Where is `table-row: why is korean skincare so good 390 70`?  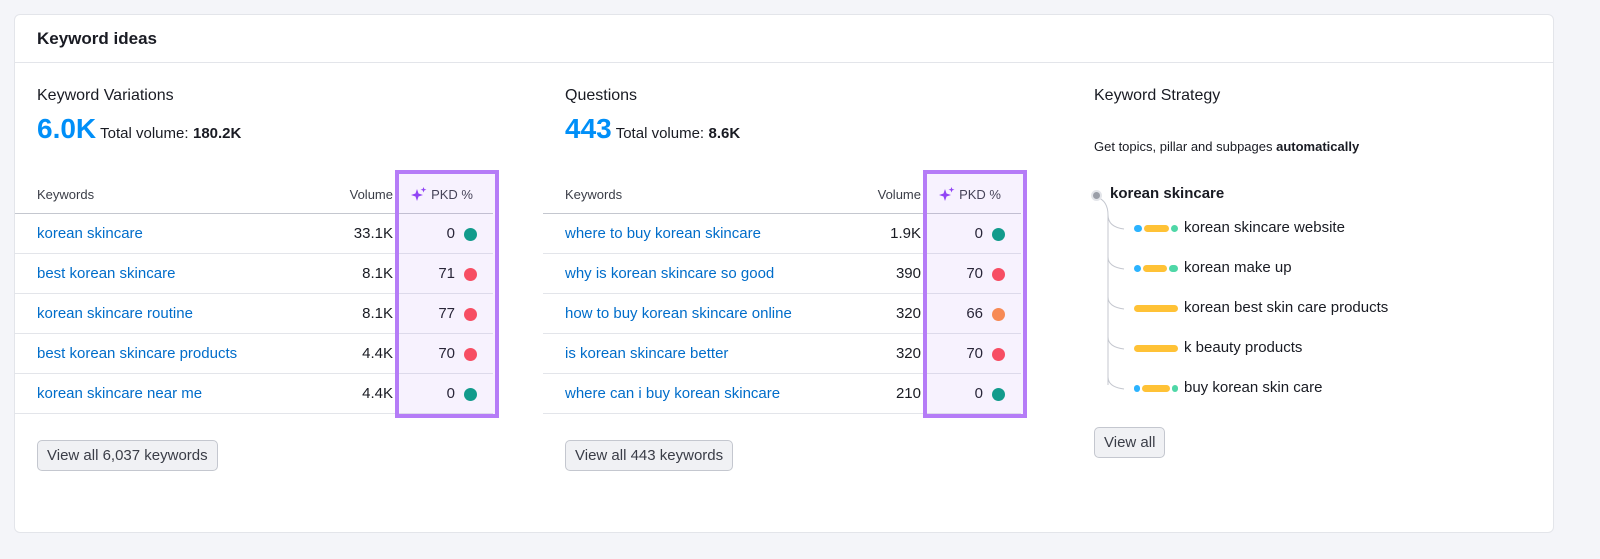 table-row: why is korean skincare so good 390 70 is located at coordinates (782, 274).